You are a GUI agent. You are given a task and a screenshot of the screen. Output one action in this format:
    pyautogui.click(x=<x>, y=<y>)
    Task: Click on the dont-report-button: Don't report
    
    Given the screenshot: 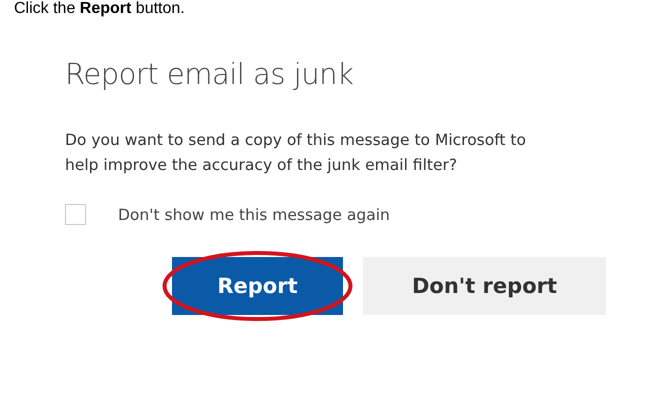 What is the action you would take?
    pyautogui.click(x=484, y=286)
    